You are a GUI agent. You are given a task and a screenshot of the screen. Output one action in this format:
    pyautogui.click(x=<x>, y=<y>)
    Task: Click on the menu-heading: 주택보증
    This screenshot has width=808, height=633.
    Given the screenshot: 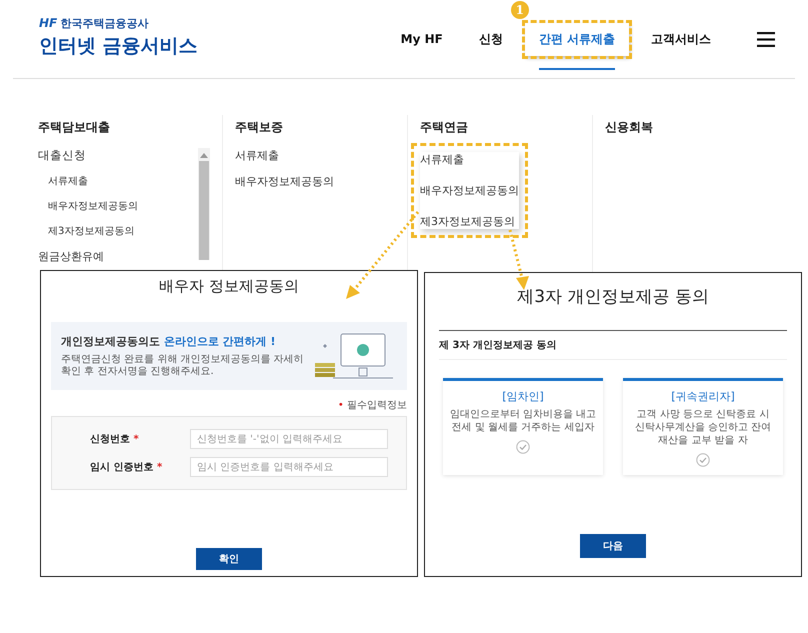 What is the action you would take?
    pyautogui.click(x=259, y=127)
    